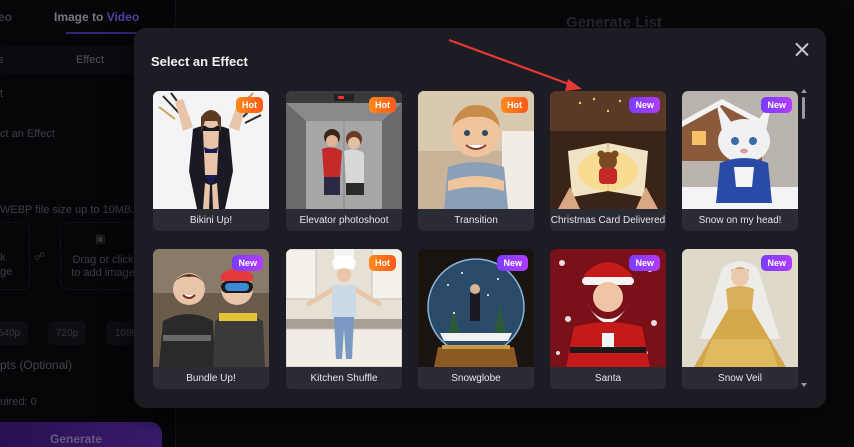 The image size is (854, 447). Describe the element at coordinates (344, 378) in the screenshot. I see `effect-label: Kitchen Shuffle` at that location.